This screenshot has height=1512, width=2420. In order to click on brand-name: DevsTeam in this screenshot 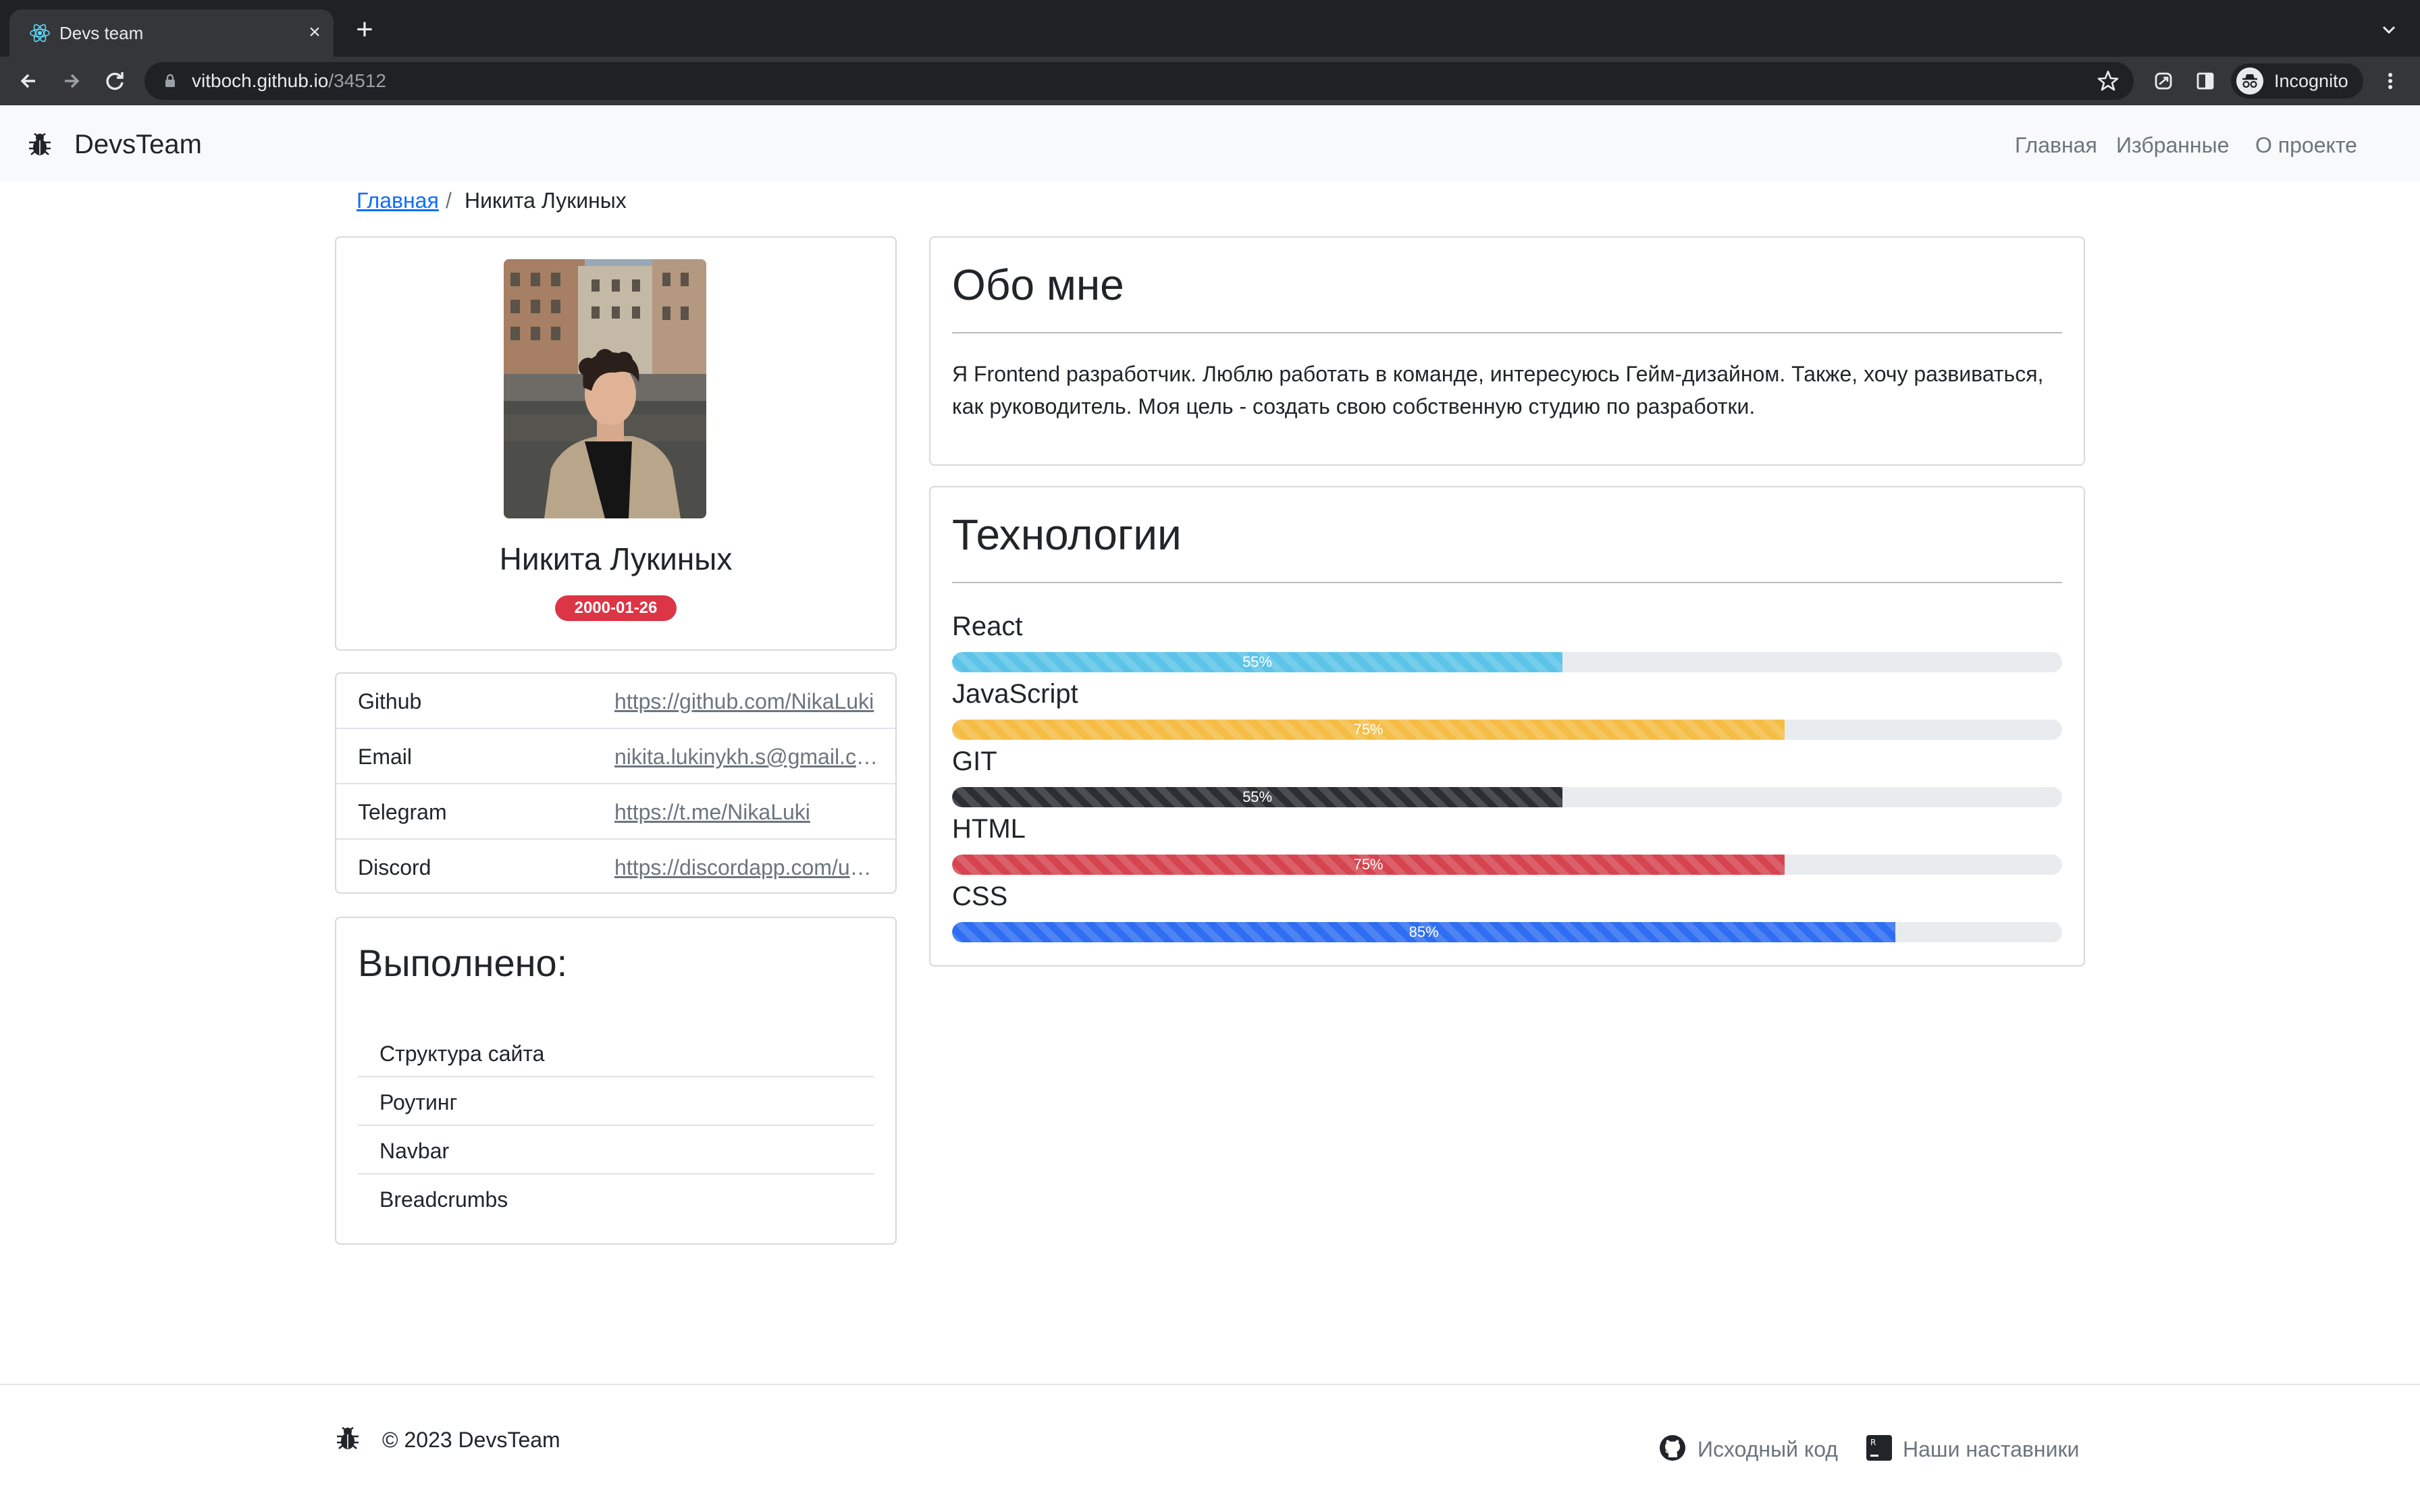, I will do `click(138, 144)`.